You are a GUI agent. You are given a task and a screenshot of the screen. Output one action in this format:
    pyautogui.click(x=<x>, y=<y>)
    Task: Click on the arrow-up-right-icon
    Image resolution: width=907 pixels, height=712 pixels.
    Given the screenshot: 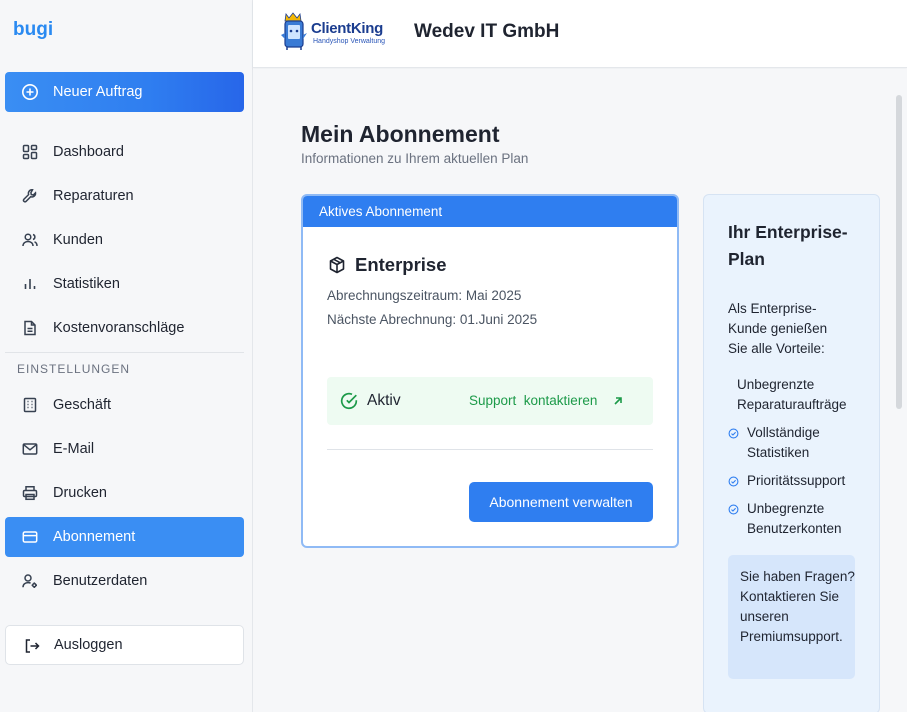 What is the action you would take?
    pyautogui.click(x=618, y=400)
    